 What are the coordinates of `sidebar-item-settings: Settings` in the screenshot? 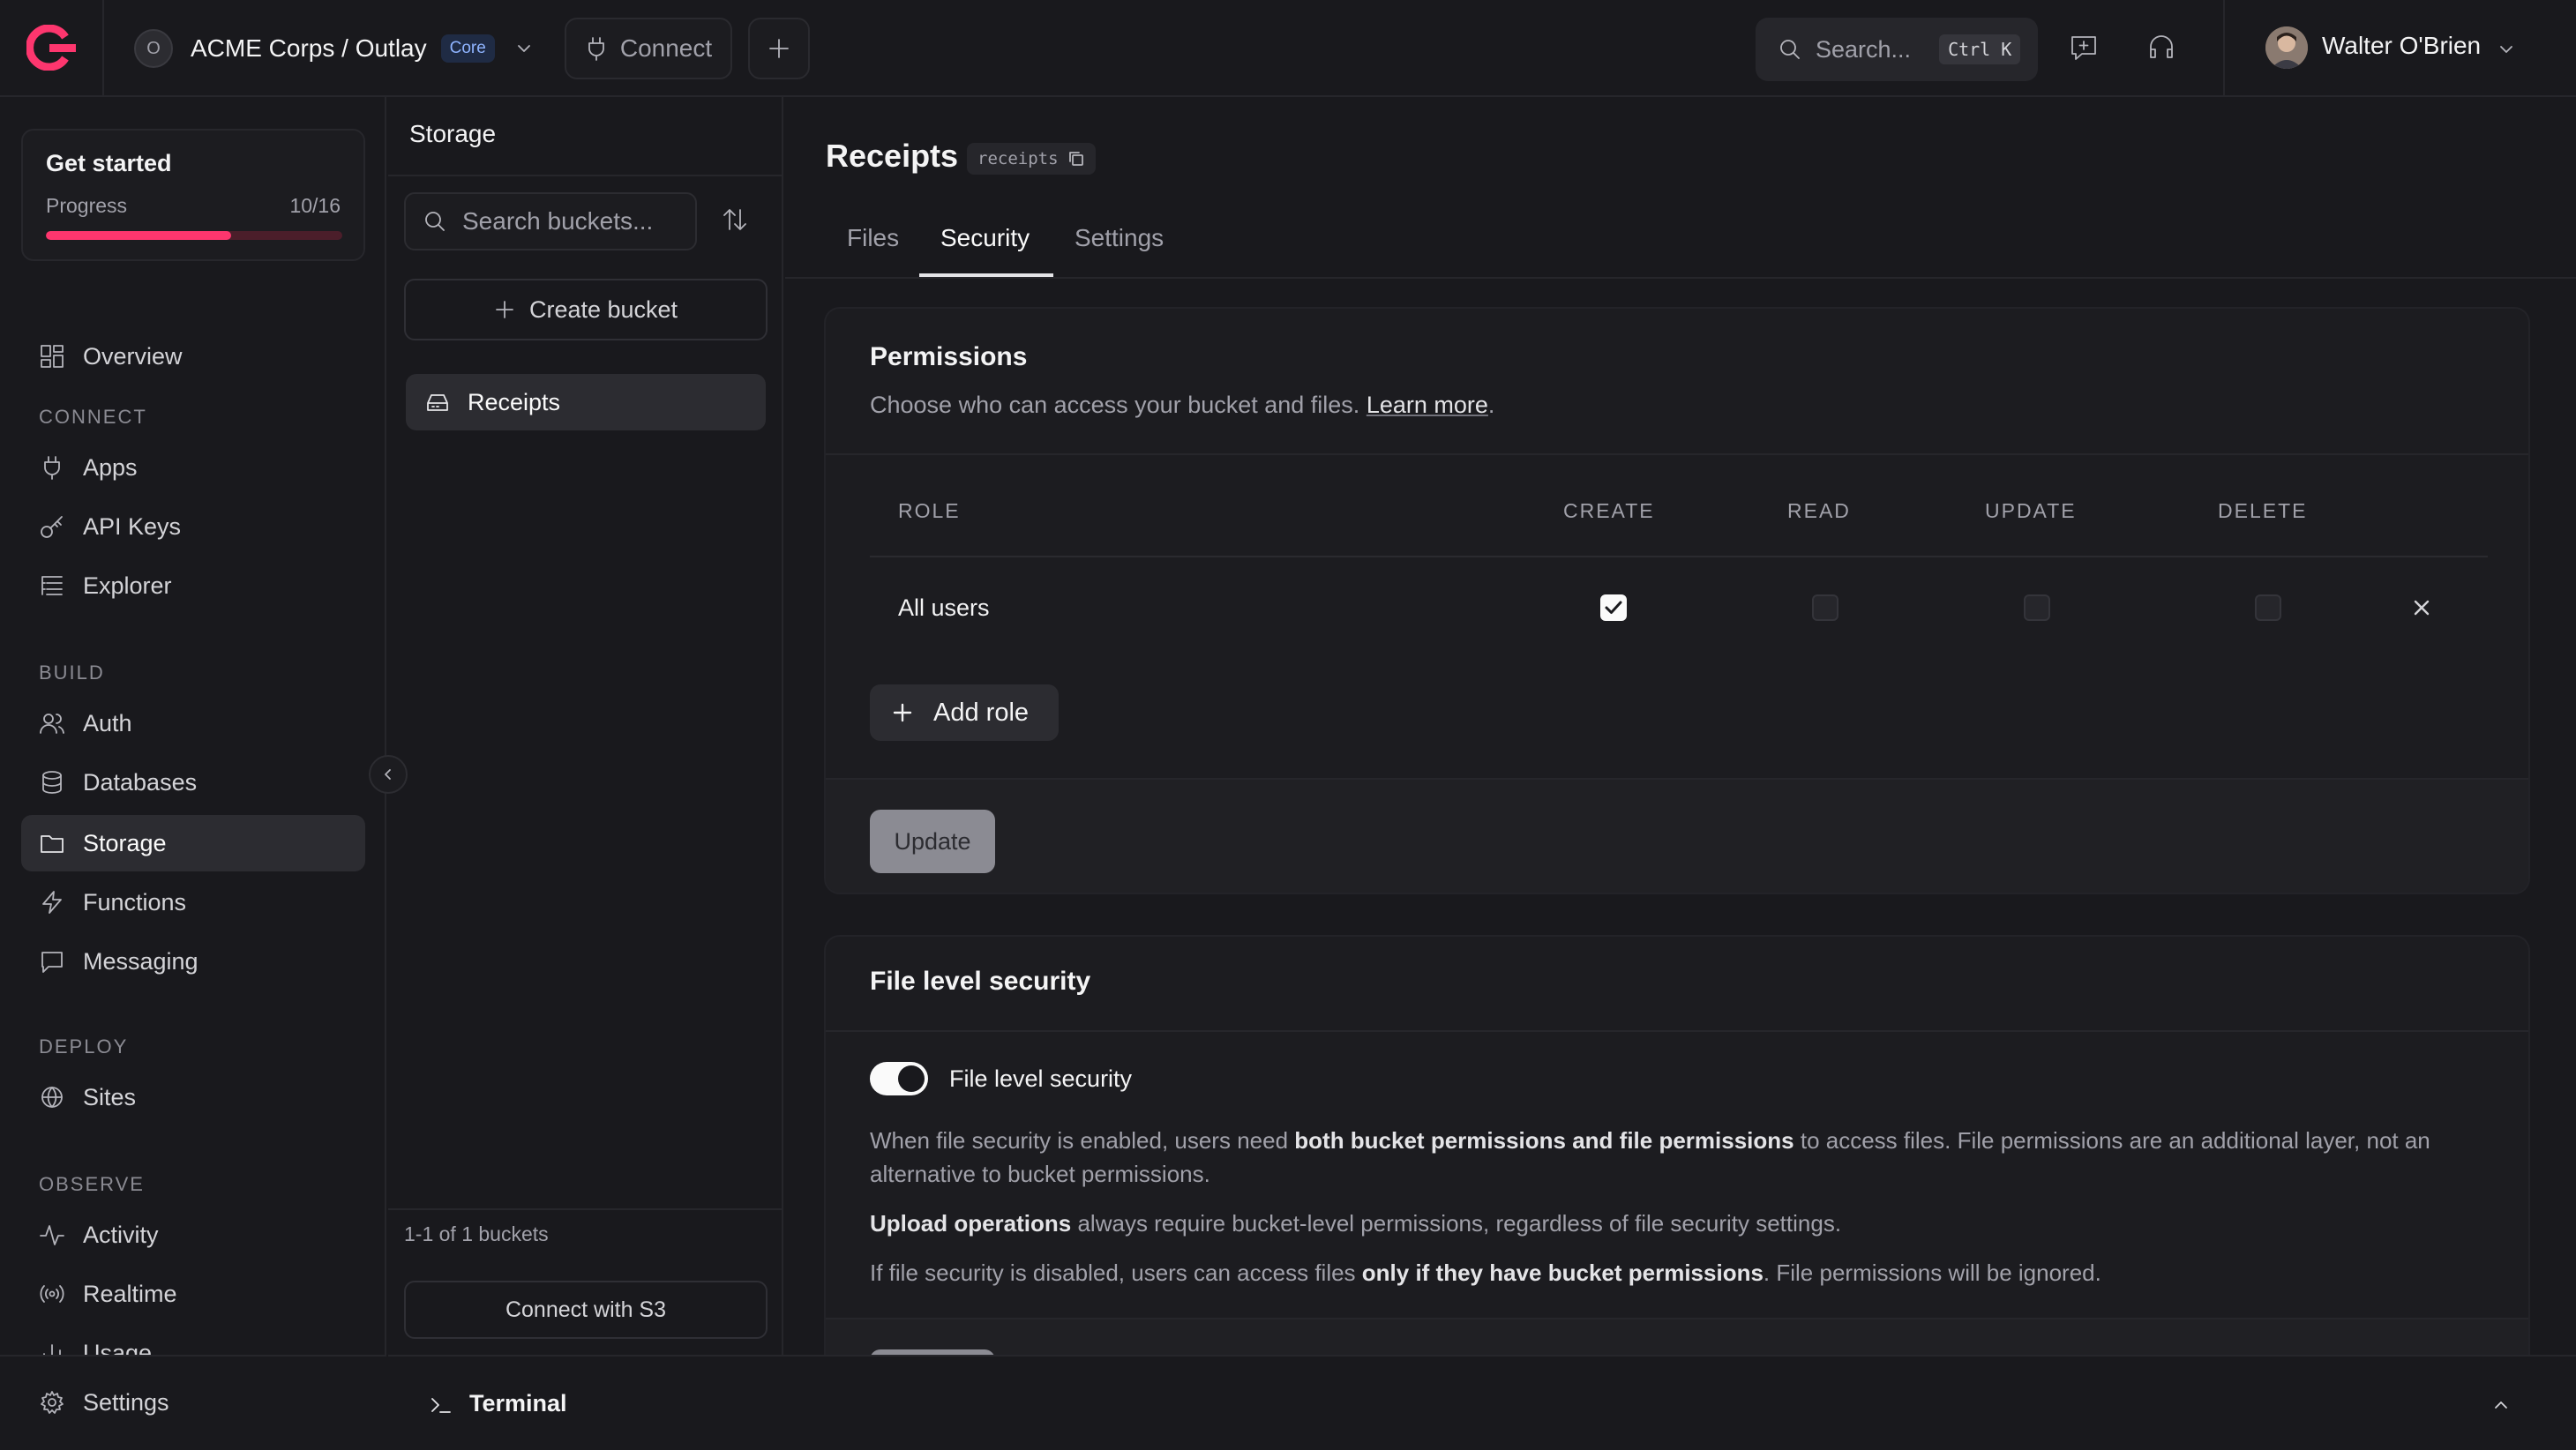 It's located at (193, 1402).